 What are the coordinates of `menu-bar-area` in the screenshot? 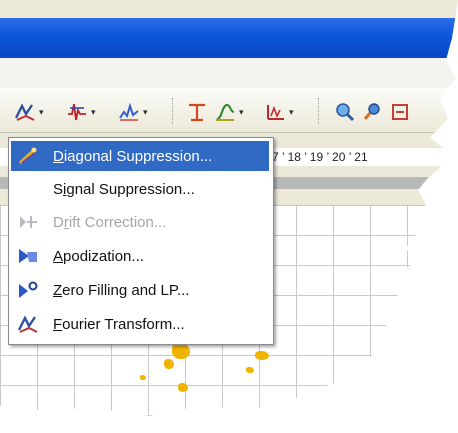 It's located at (229, 73).